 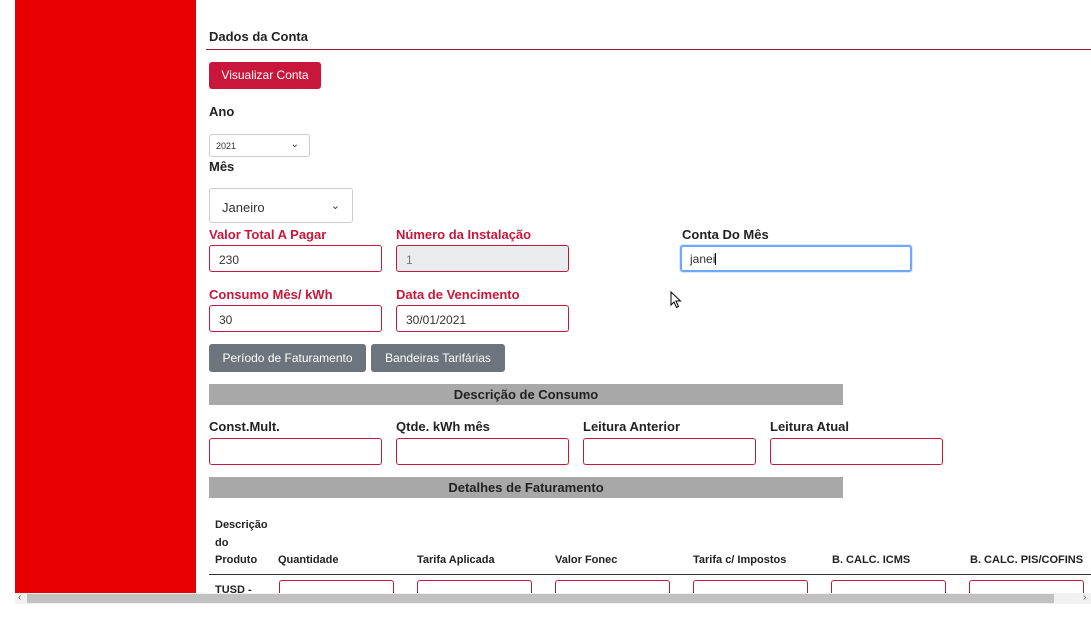 What do you see at coordinates (281, 205) in the screenshot?
I see `month-select: Janeiro ⌄` at bounding box center [281, 205].